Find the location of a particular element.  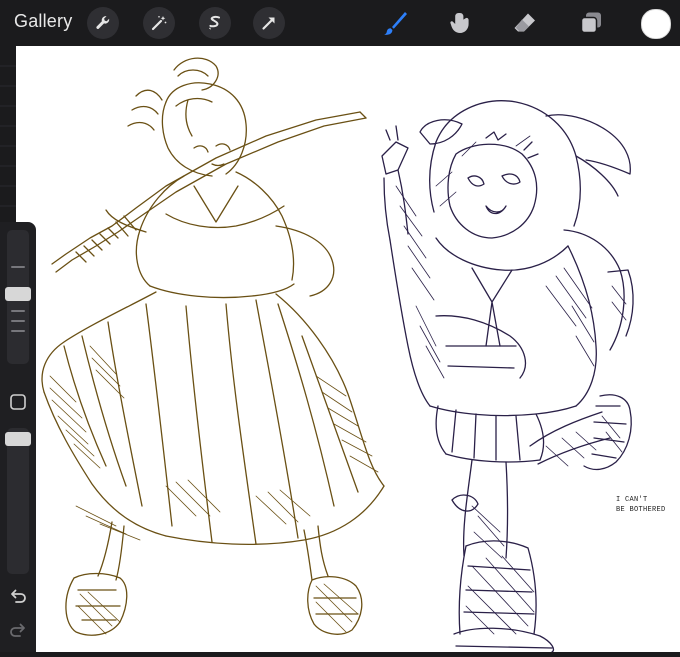

wrench-icon is located at coordinates (103, 23).